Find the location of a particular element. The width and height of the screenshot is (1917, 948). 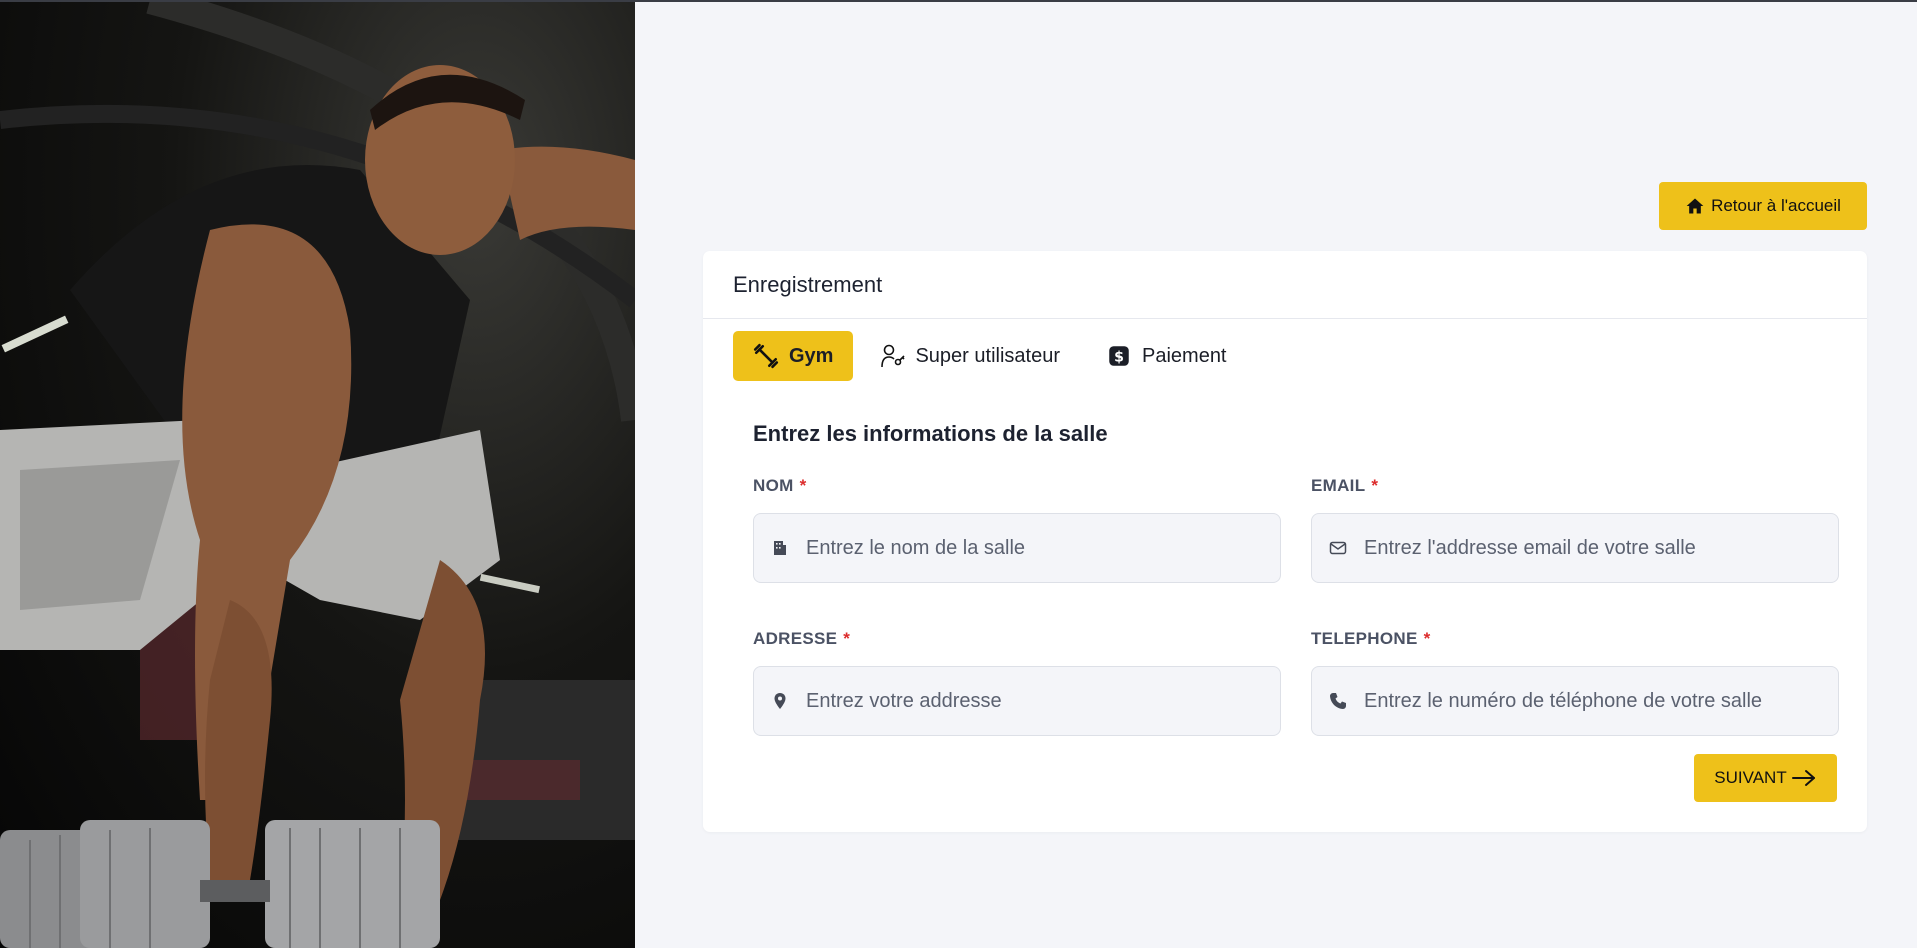

top-border is located at coordinates (958, 1).